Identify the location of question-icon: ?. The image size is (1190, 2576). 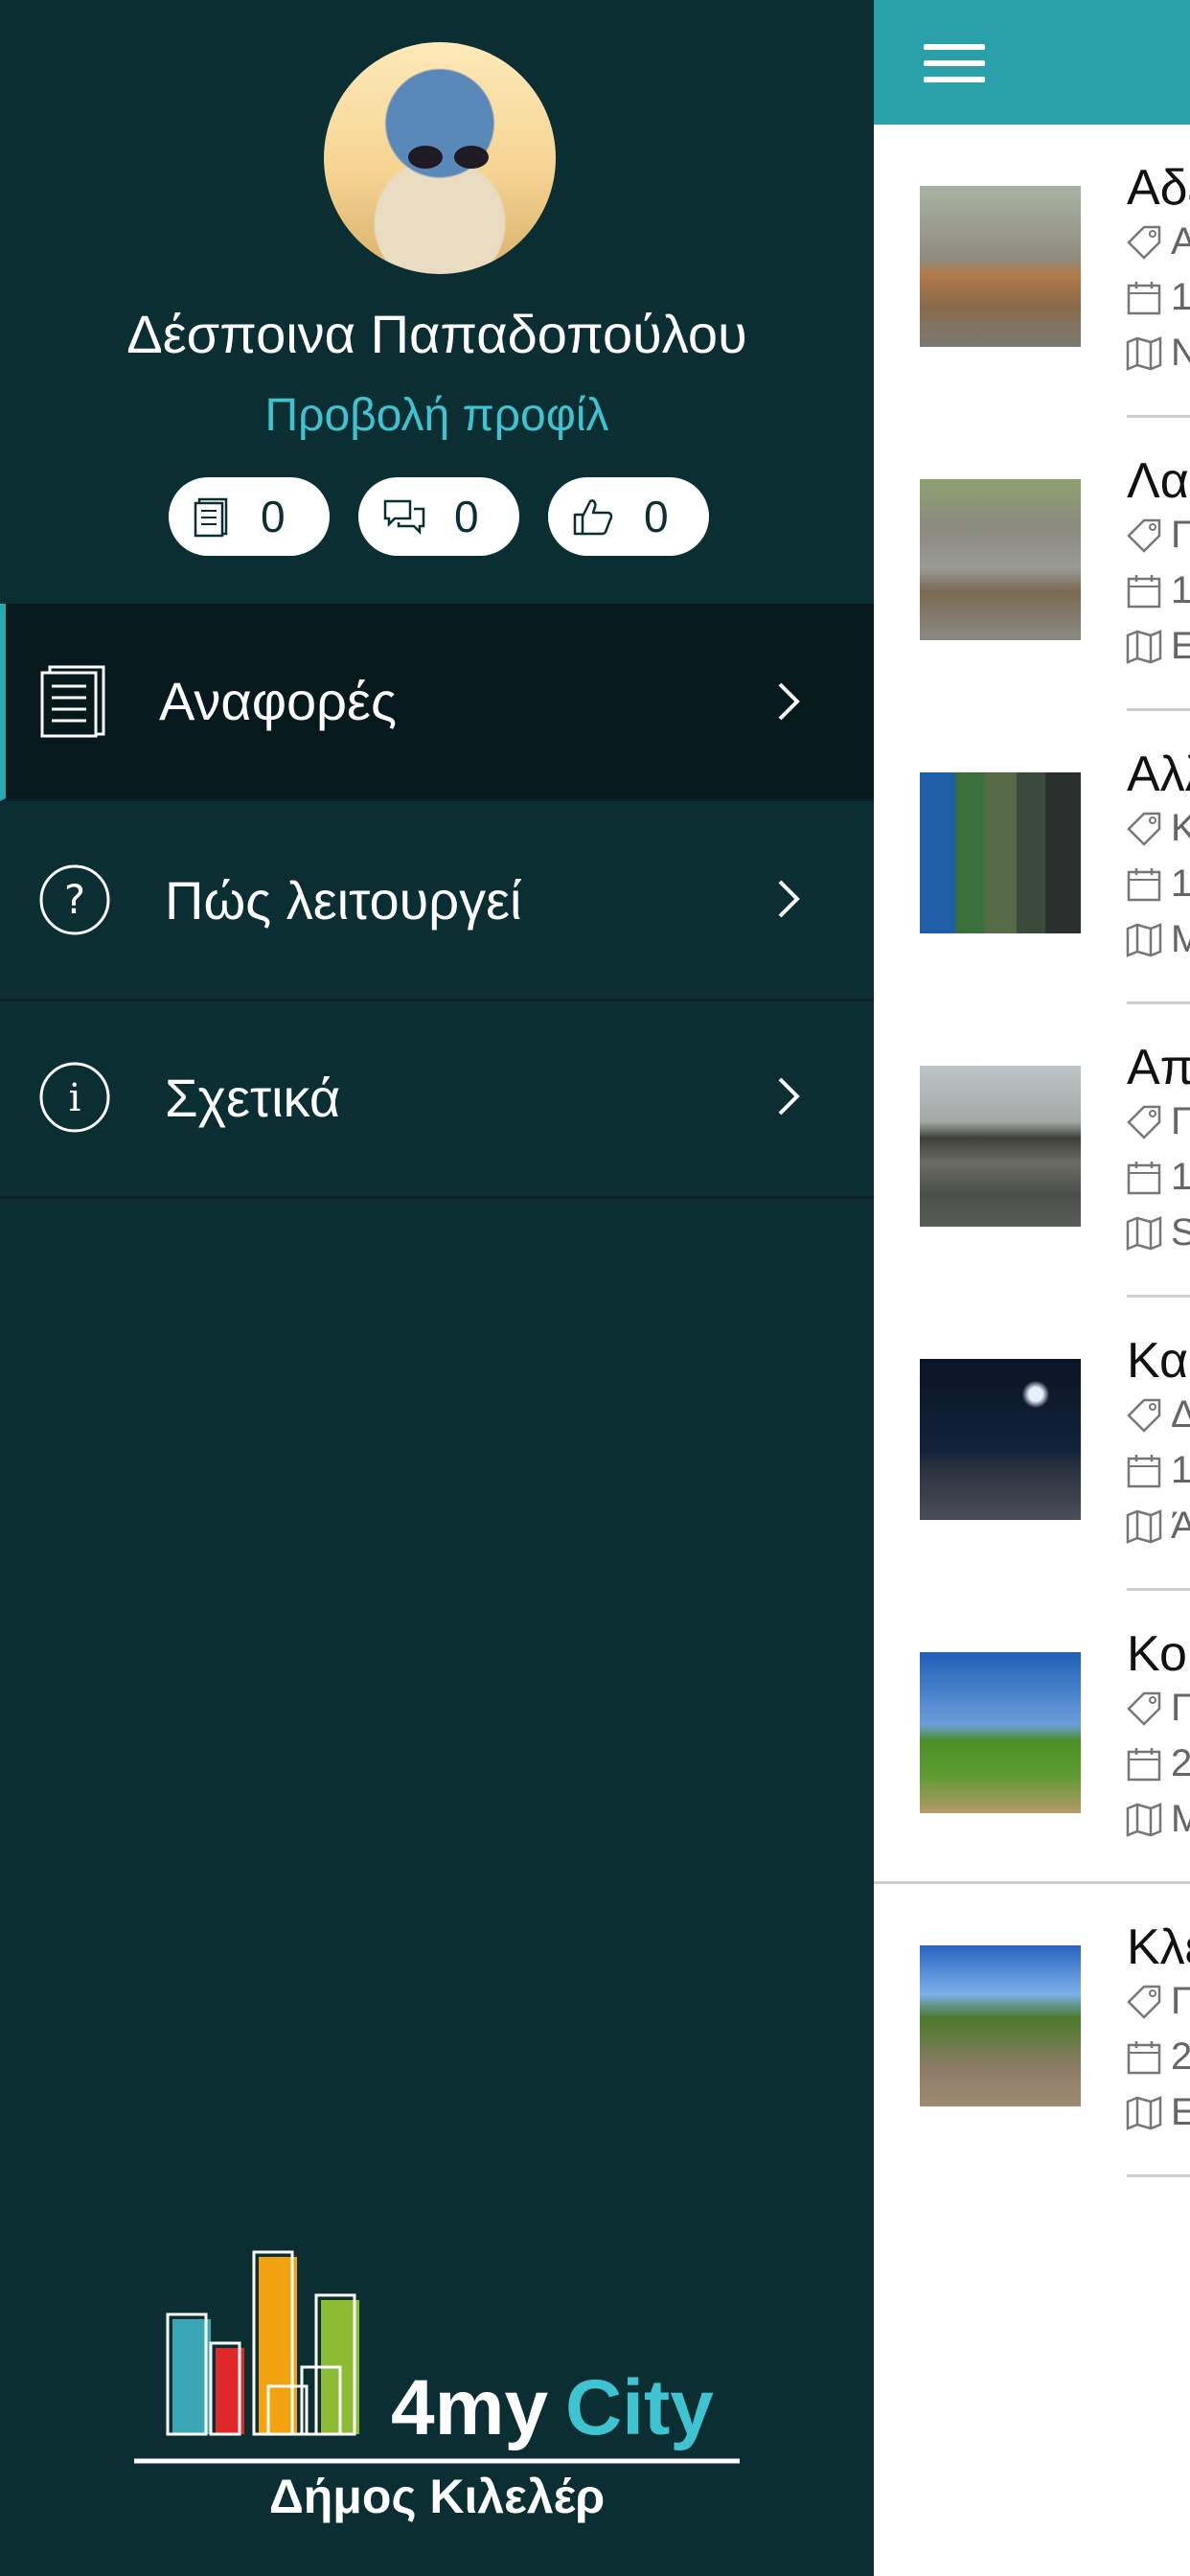
(74, 899).